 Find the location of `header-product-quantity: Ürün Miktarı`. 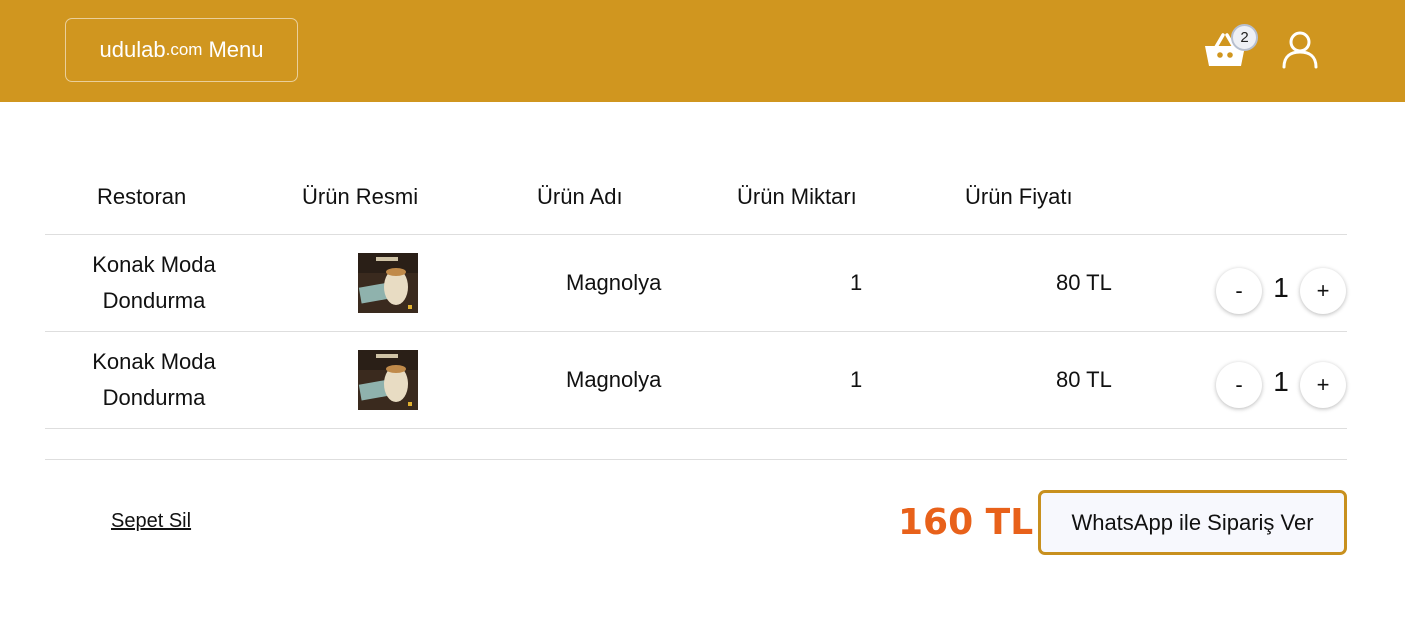

header-product-quantity: Ürün Miktarı is located at coordinates (797, 196).